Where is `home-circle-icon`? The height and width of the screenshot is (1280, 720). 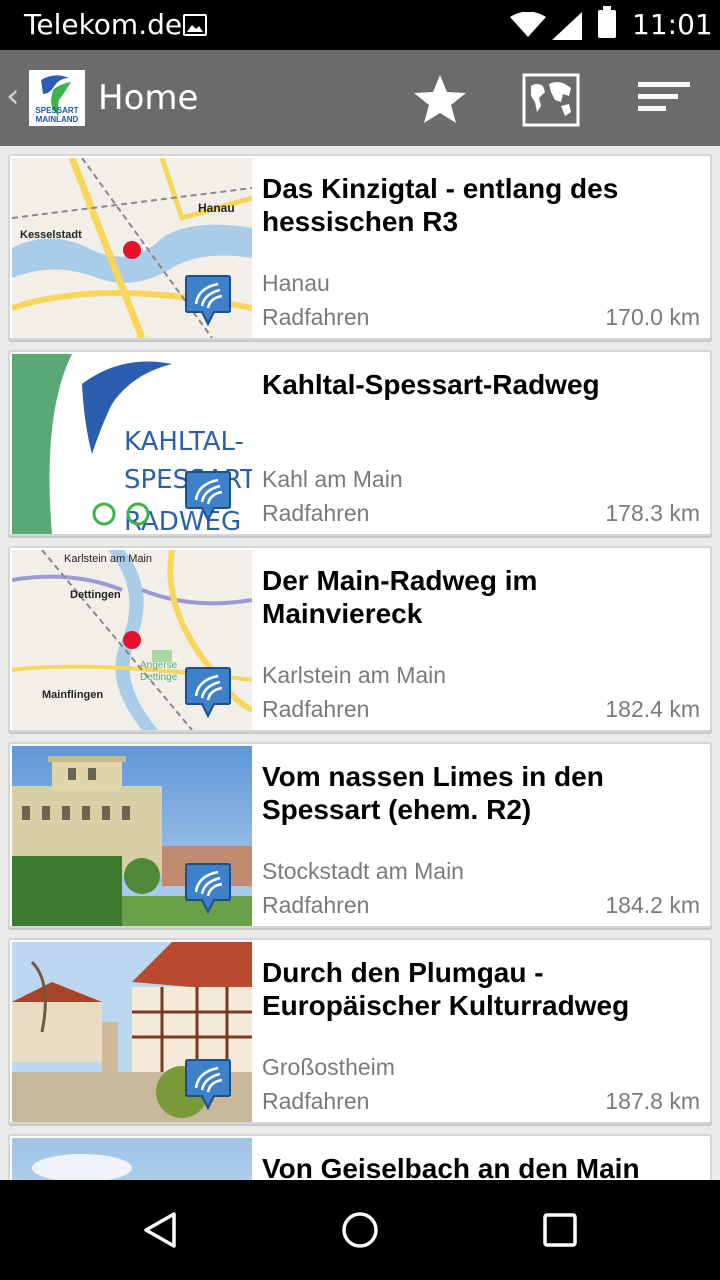
home-circle-icon is located at coordinates (360, 1230).